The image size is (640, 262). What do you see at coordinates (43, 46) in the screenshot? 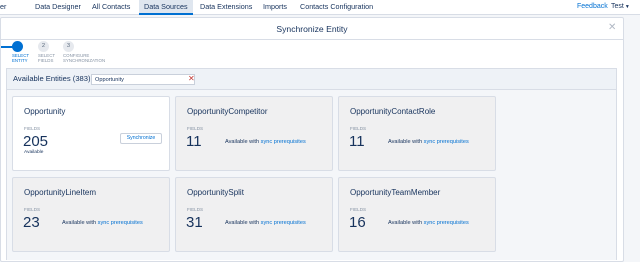
I see `step-2-indicator: 2` at bounding box center [43, 46].